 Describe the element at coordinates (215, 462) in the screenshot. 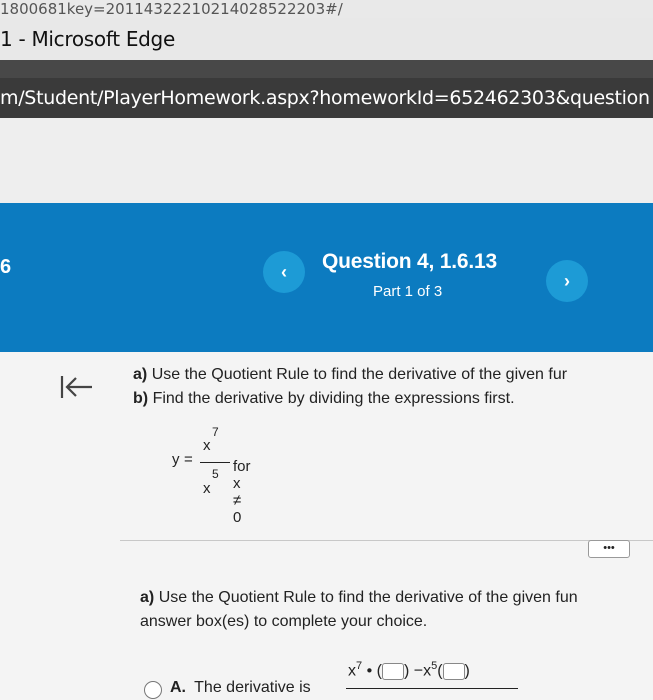

I see `fraction-bar` at that location.